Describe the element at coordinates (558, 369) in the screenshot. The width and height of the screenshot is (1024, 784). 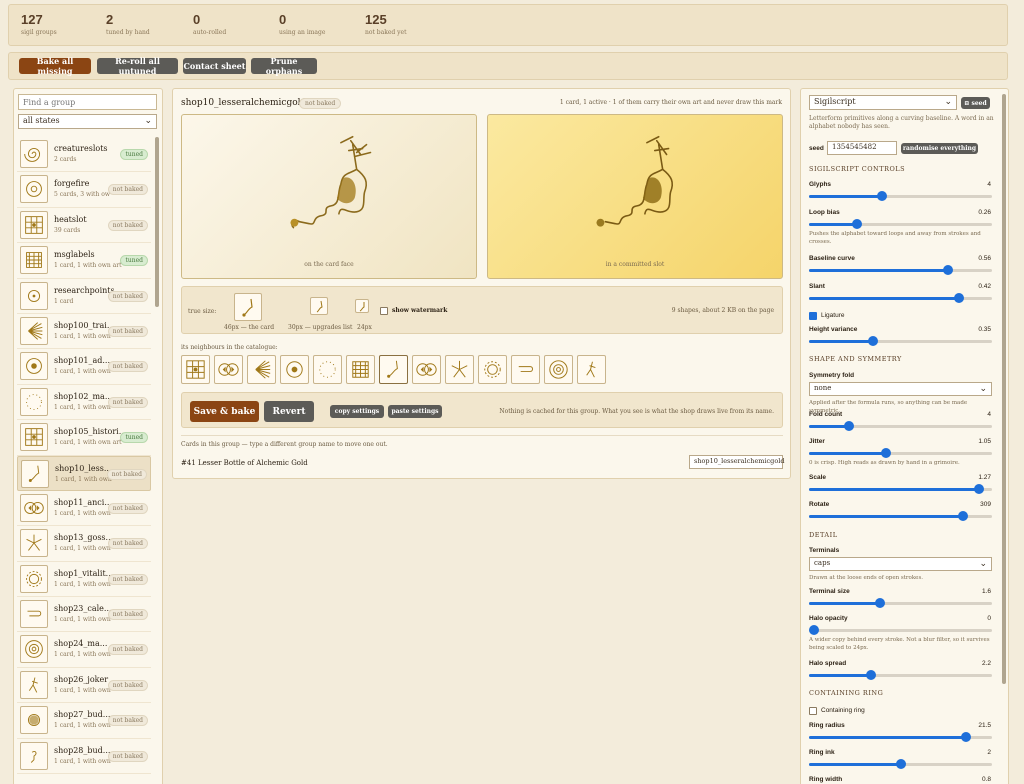
I see `neighbour-mandala-icon` at that location.